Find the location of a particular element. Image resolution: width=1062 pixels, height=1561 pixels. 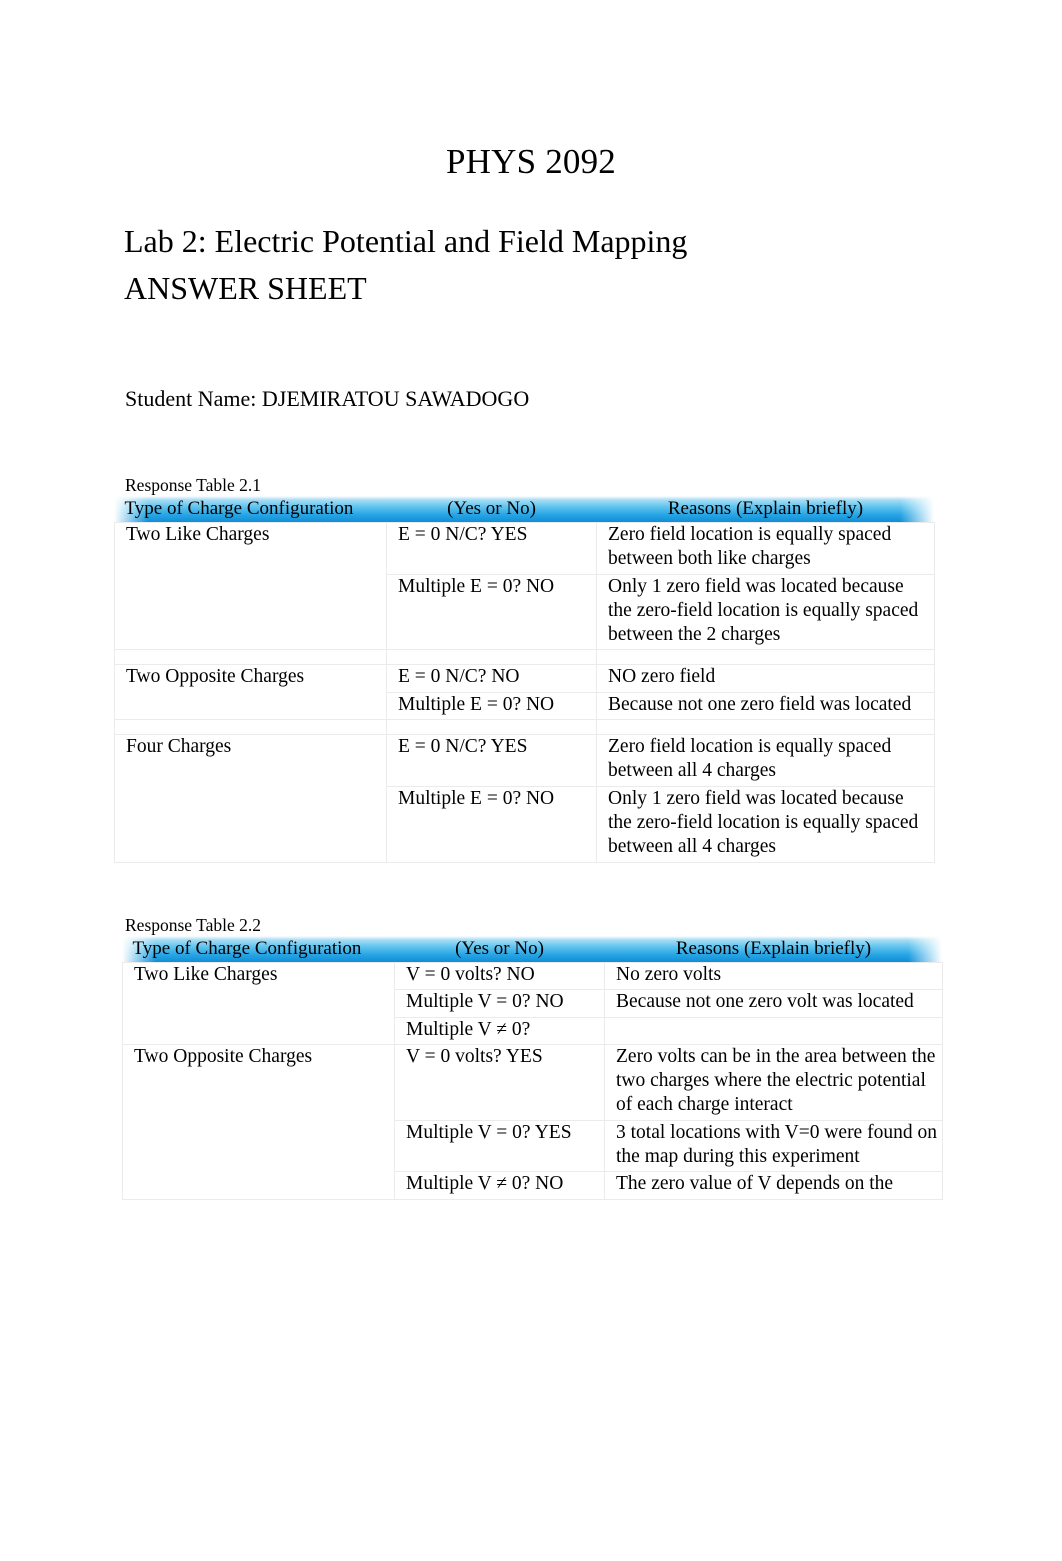

yesno-cell: Multiple V ≠ 0? is located at coordinates (499, 1030).